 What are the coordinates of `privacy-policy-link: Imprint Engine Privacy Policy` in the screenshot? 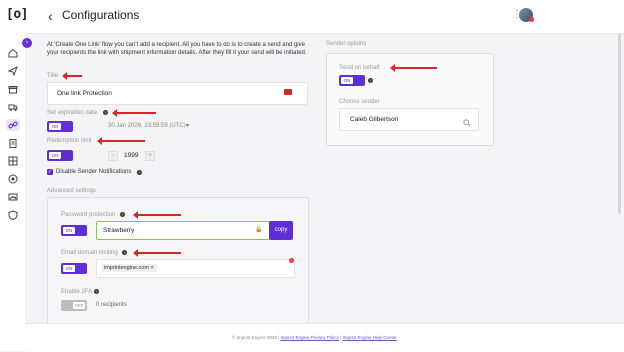 It's located at (310, 337).